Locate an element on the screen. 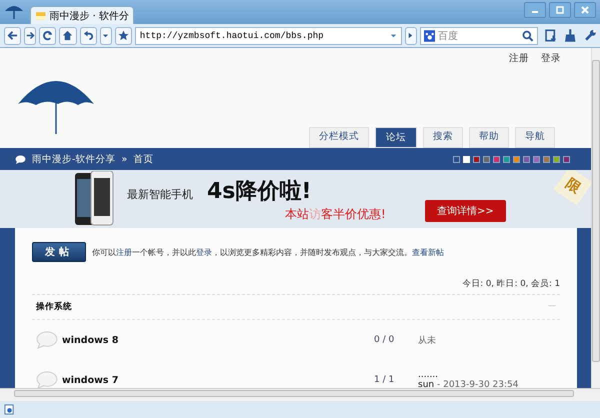 This screenshot has width=600, height=418. close-icon is located at coordinates (585, 10).